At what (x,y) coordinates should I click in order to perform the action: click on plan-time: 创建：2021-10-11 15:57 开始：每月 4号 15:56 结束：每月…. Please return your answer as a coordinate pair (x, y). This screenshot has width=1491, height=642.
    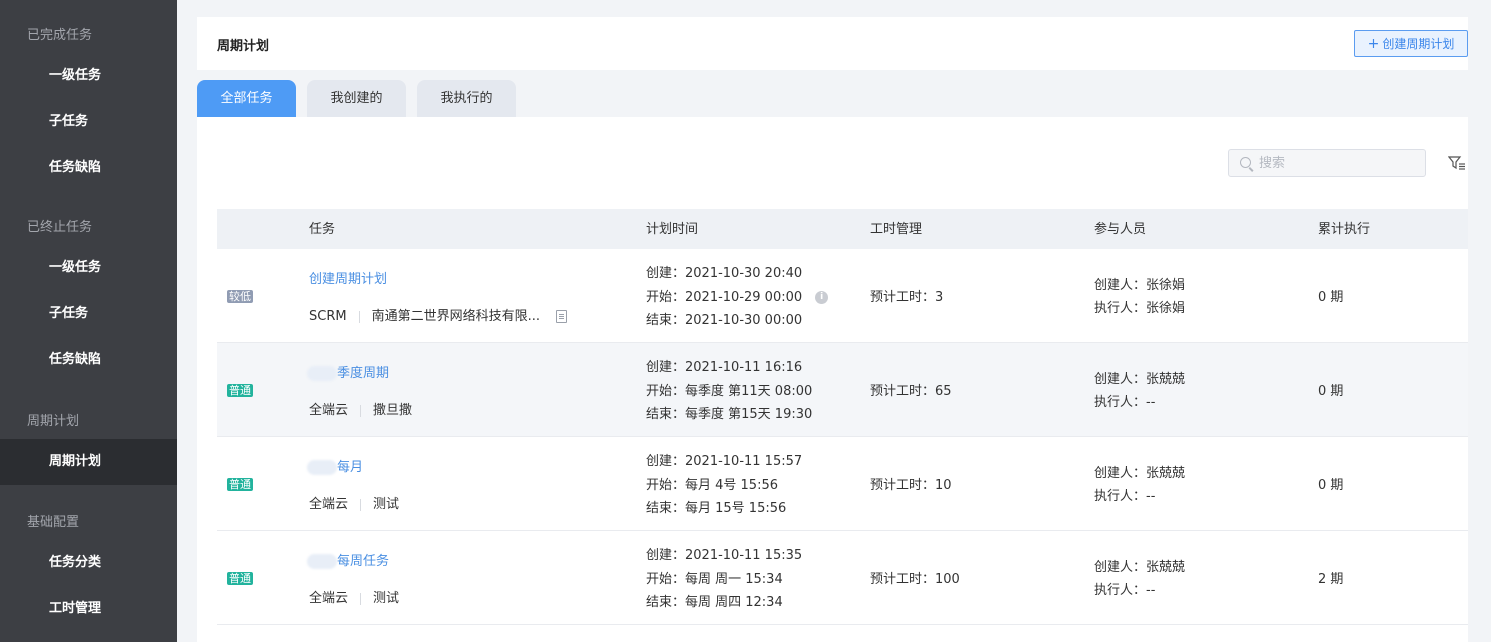
    Looking at the image, I should click on (724, 485).